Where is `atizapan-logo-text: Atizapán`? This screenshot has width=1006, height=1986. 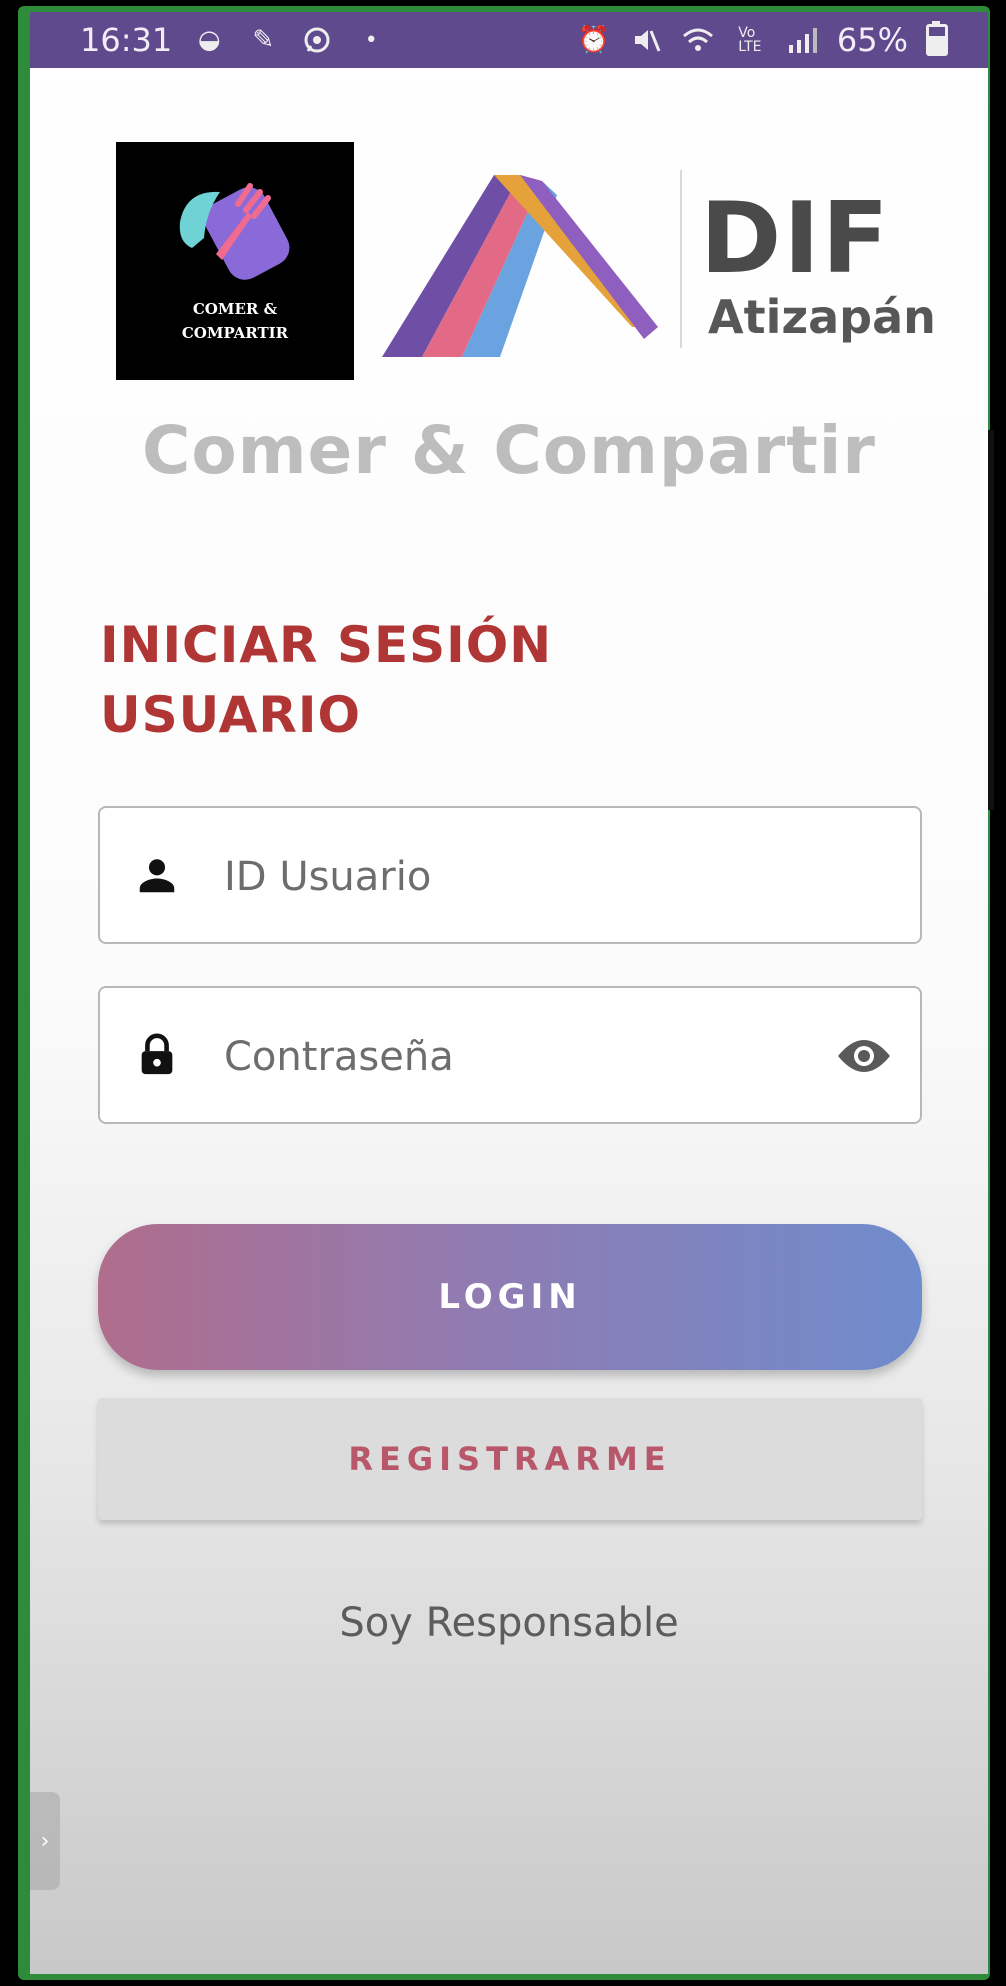
atizapan-logo-text: Atizapán is located at coordinates (822, 317).